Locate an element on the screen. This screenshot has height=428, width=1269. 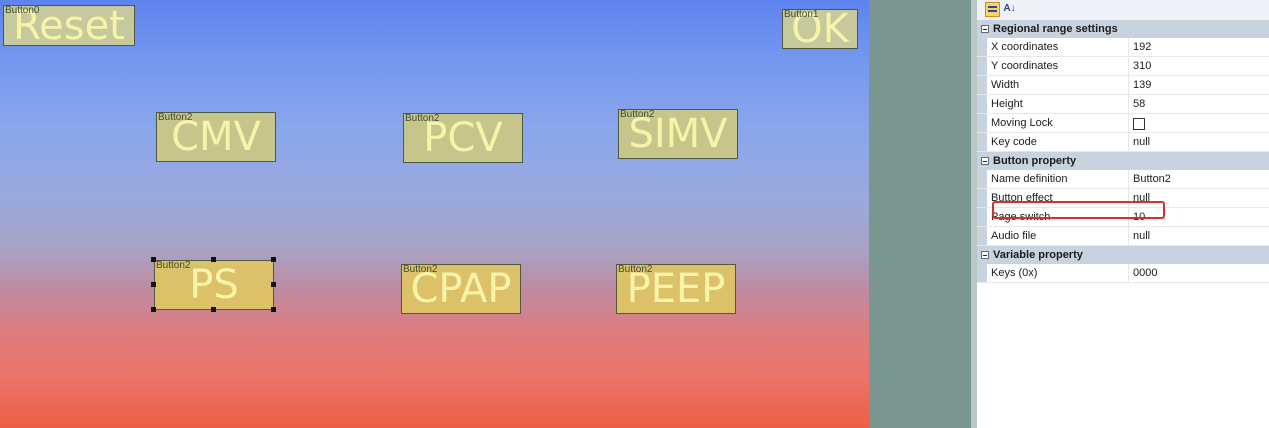
property-name: Height is located at coordinates (1058, 104).